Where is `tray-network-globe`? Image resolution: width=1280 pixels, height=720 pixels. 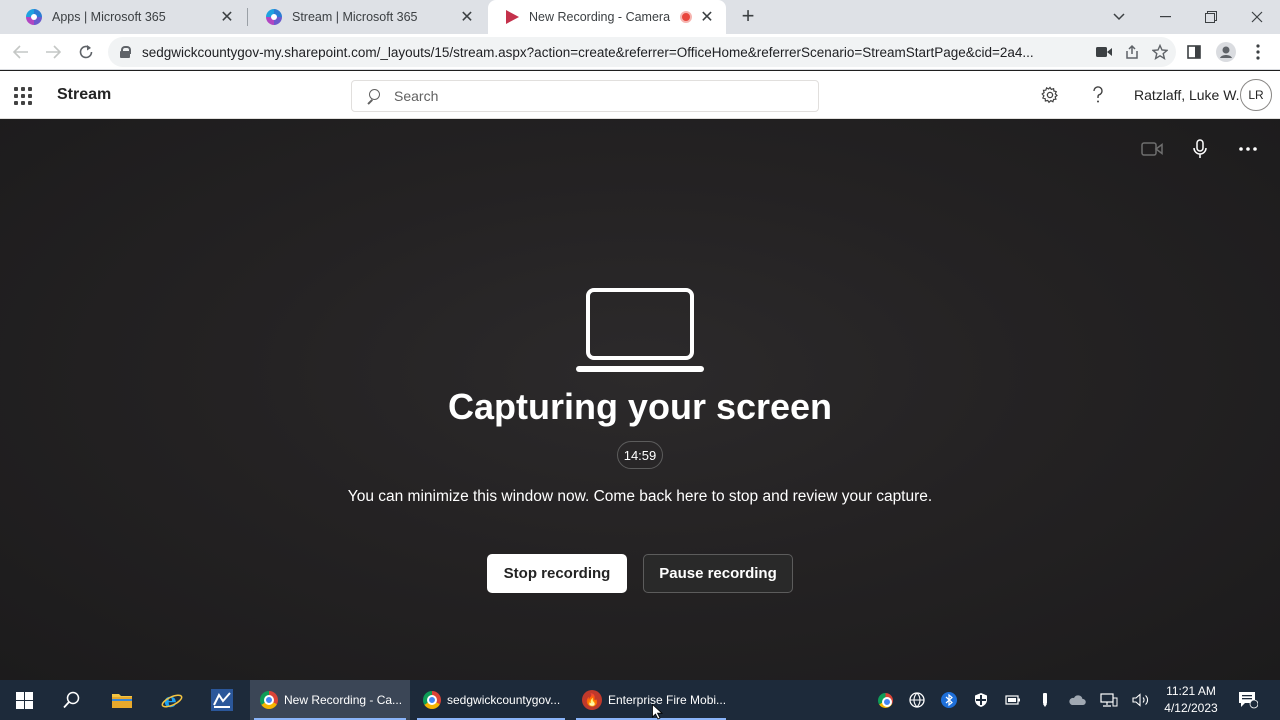
tray-network-globe is located at coordinates (917, 700).